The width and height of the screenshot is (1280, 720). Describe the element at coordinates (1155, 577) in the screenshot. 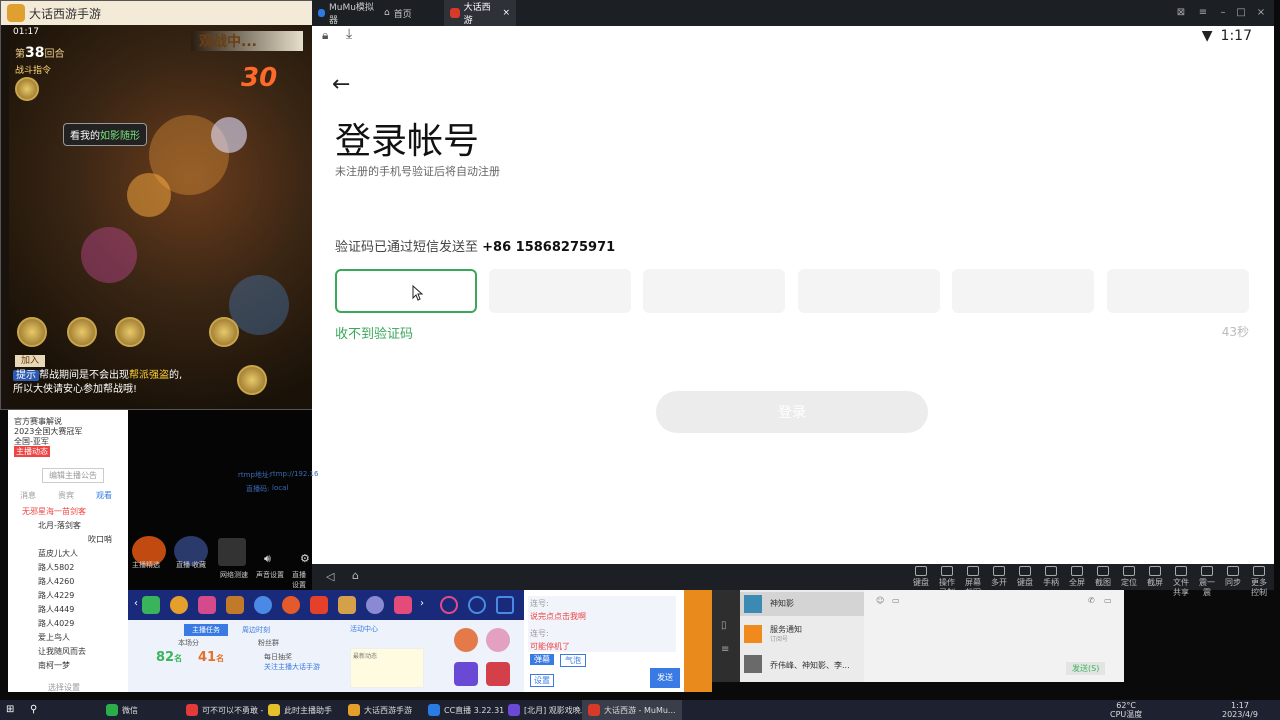

I see `tool-screen: 截屏` at that location.